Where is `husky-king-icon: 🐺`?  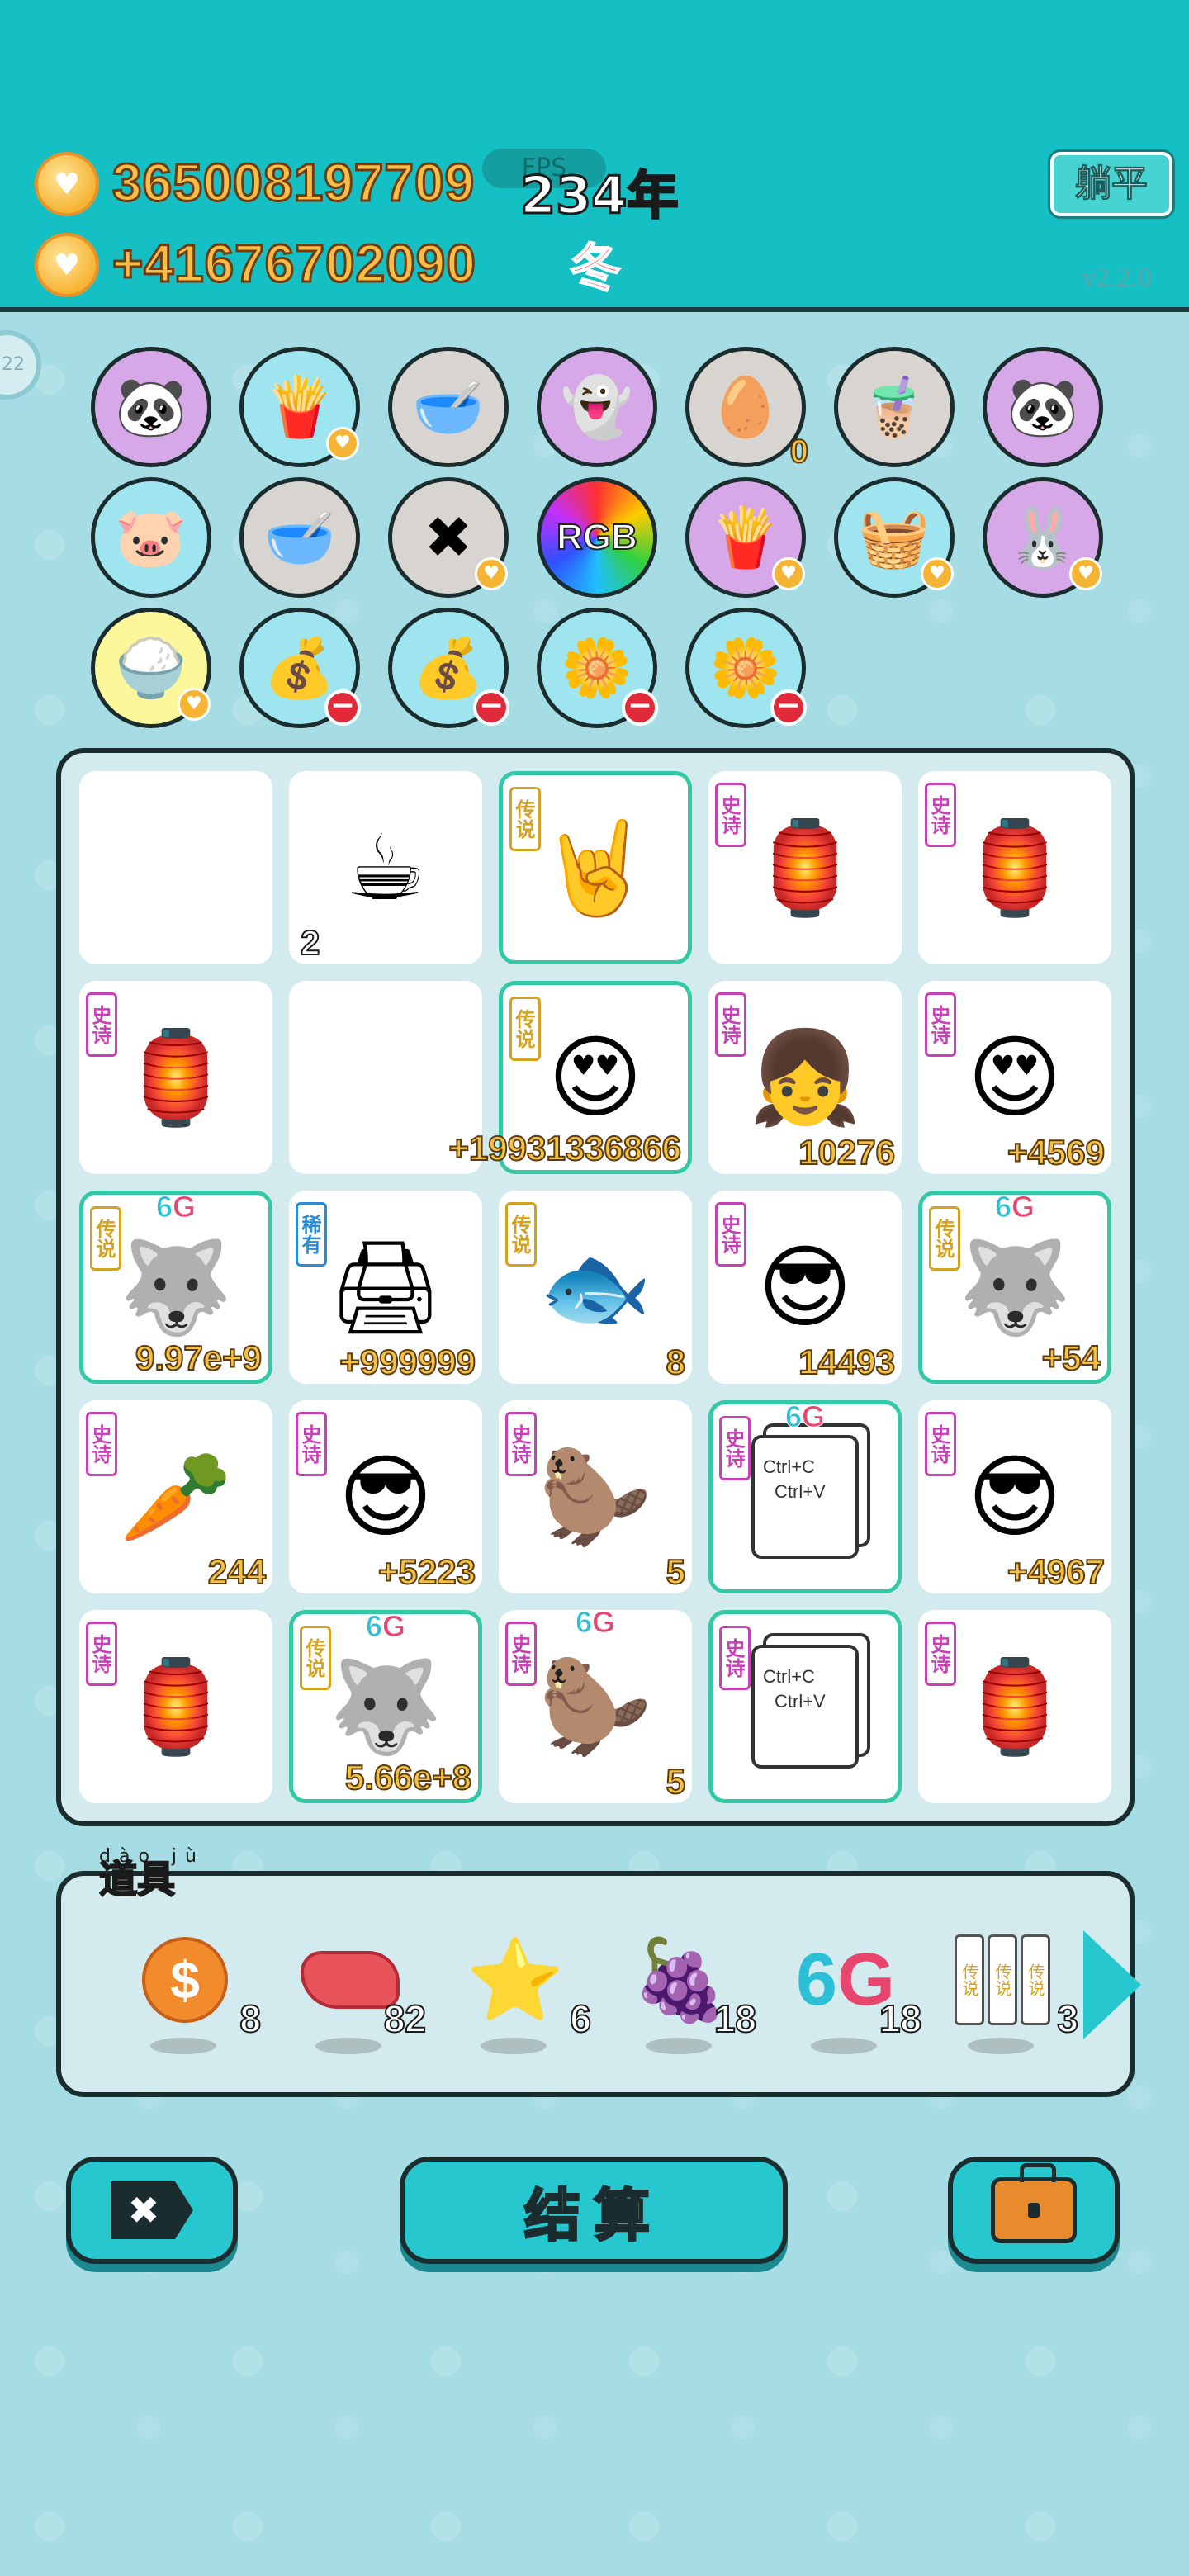 husky-king-icon: 🐺 is located at coordinates (386, 1706).